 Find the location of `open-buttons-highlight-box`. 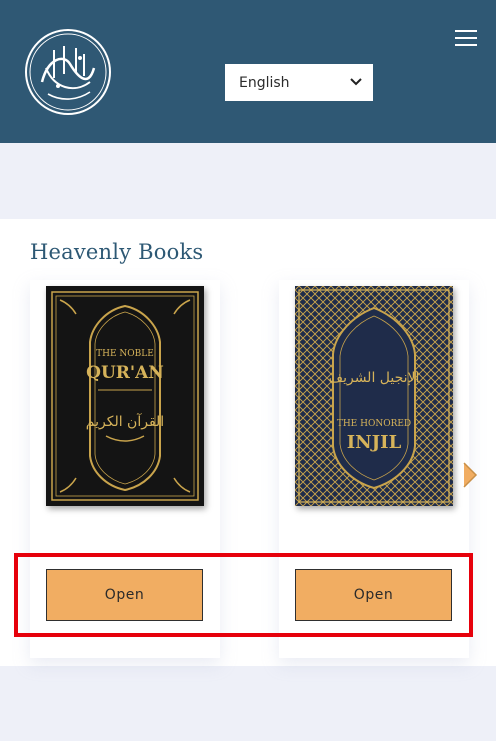

open-buttons-highlight-box is located at coordinates (243, 595).